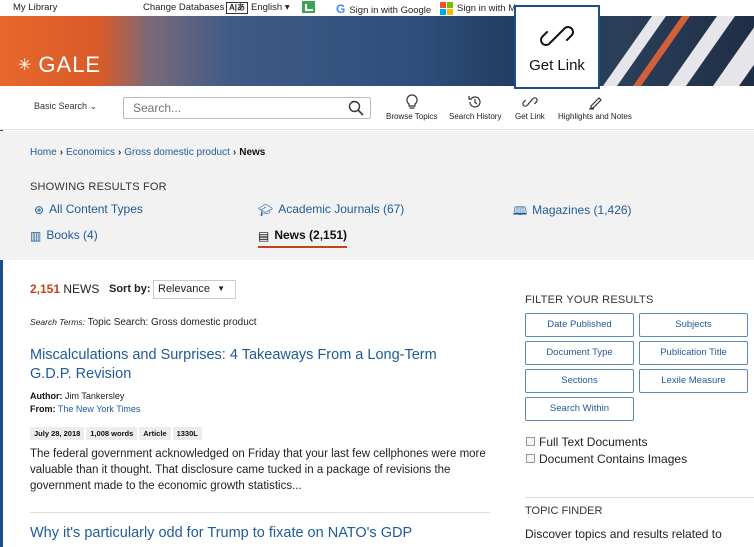 The width and height of the screenshot is (754, 547). What do you see at coordinates (130, 289) in the screenshot?
I see `sort-label: Sort by:` at bounding box center [130, 289].